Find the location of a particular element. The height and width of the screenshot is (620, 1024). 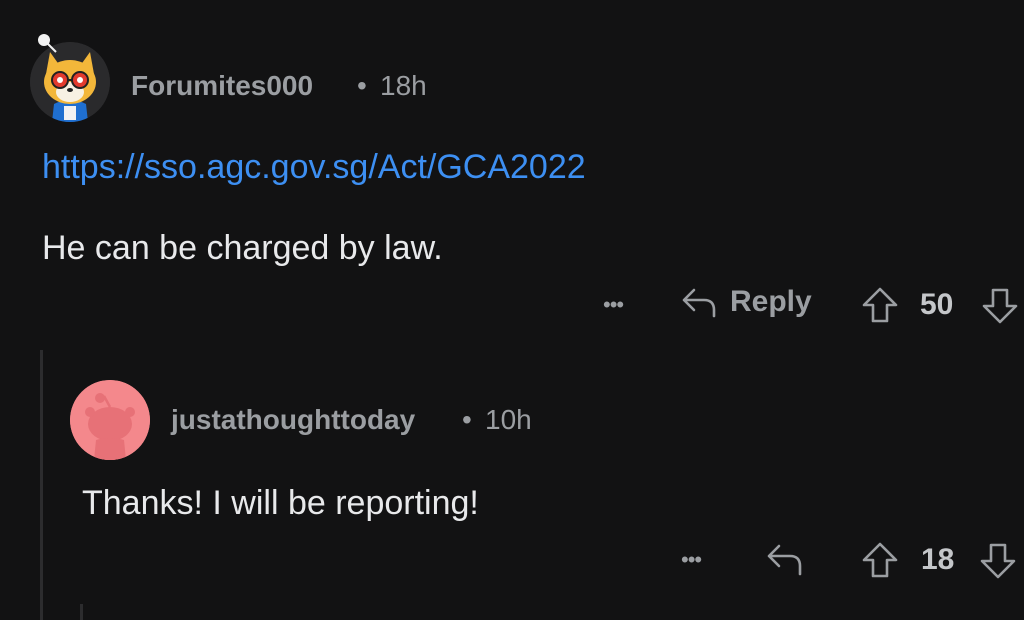

nested-thread-line is located at coordinates (81, 612).